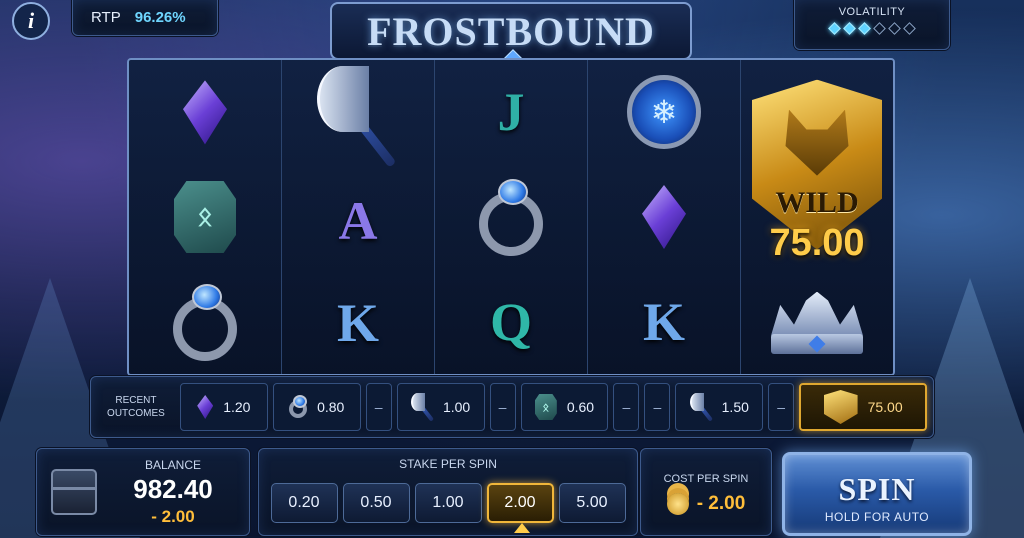 The height and width of the screenshot is (538, 1024). Describe the element at coordinates (863, 407) in the screenshot. I see `history-item-big-win: 75.00` at that location.